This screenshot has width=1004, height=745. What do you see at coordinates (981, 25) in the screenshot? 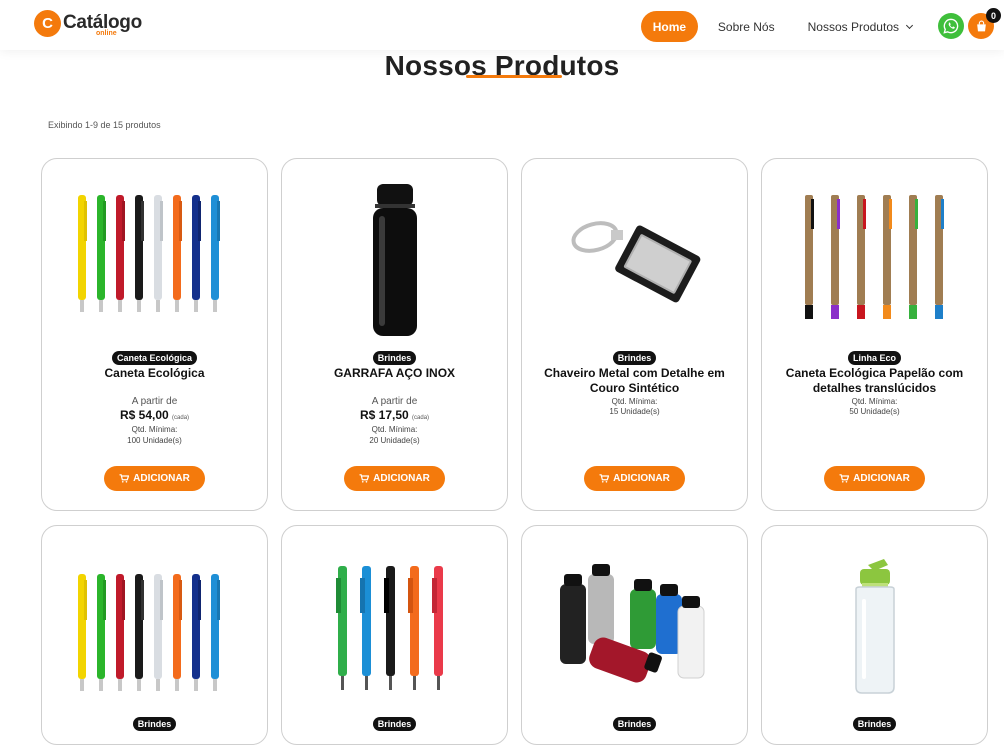
I see `shopping-bag-icon` at bounding box center [981, 25].